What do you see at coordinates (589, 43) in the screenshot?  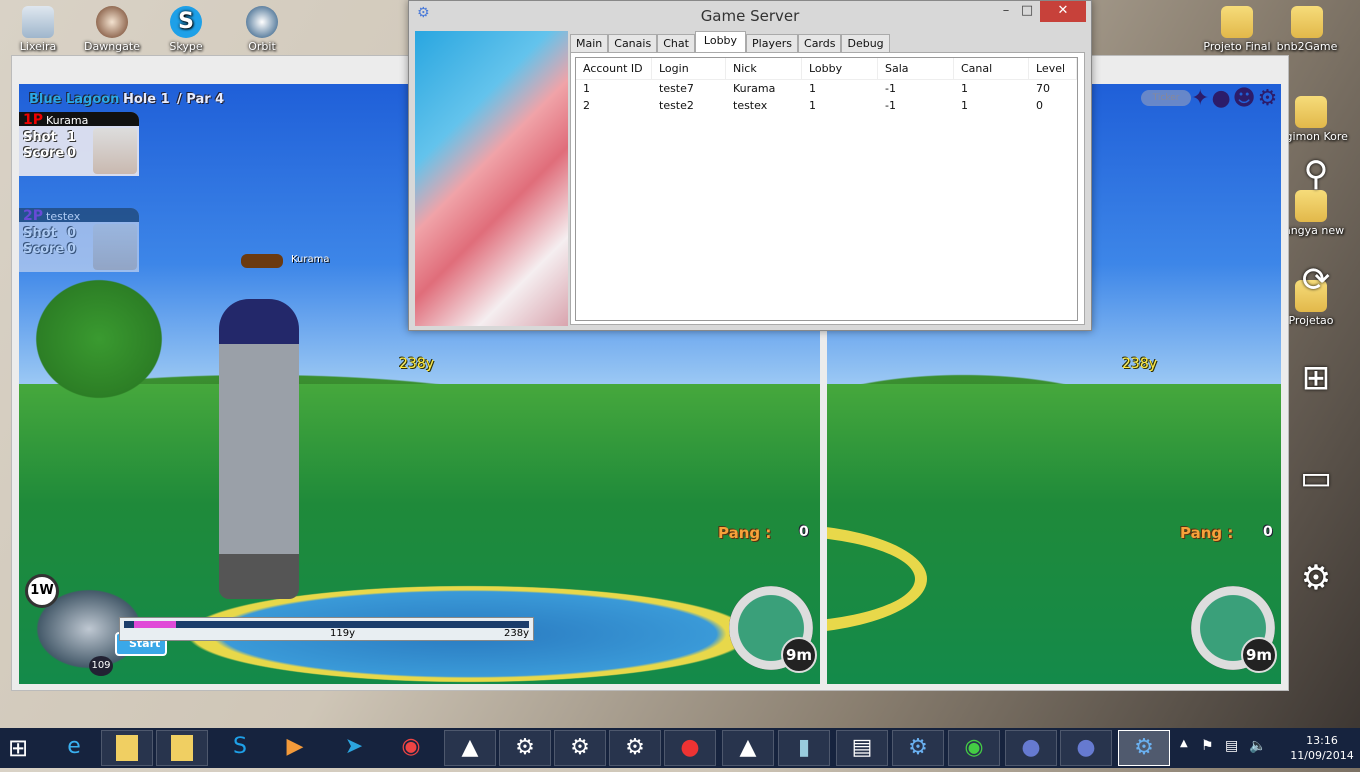 I see `tab-main: Main` at bounding box center [589, 43].